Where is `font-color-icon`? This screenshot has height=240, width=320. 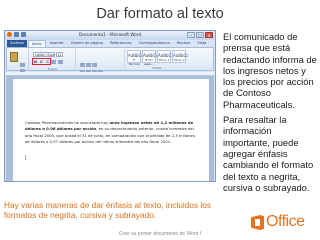 font-color-icon is located at coordinates (53, 62).